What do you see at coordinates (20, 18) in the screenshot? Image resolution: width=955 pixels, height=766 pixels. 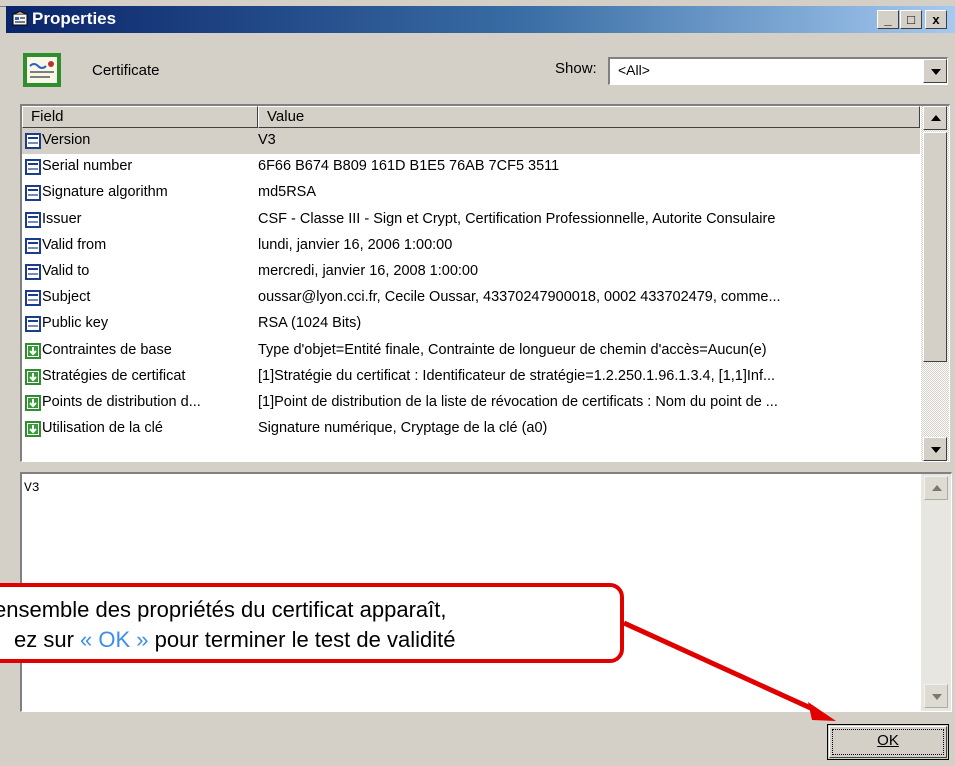 I see `properties-icon` at bounding box center [20, 18].